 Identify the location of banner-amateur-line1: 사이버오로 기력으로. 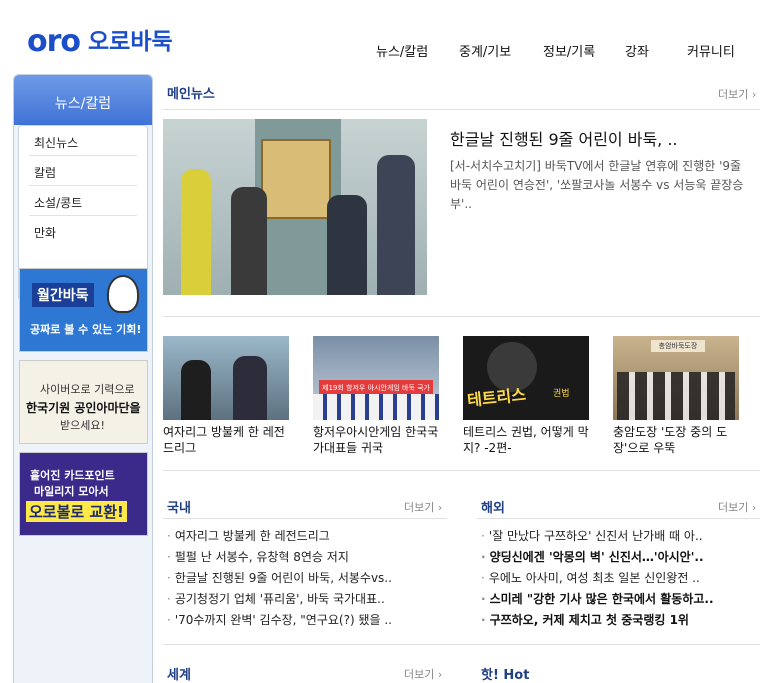
(87, 389).